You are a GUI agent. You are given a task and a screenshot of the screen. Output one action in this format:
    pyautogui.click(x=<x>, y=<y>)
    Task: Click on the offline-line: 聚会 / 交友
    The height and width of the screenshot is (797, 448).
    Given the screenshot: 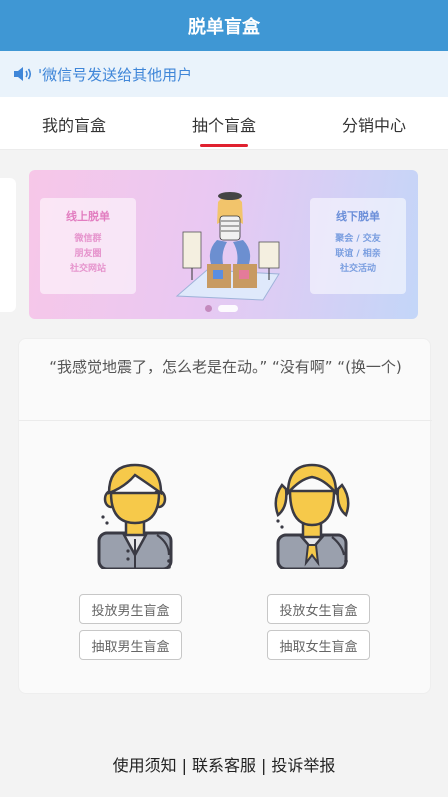 What is the action you would take?
    pyautogui.click(x=358, y=239)
    